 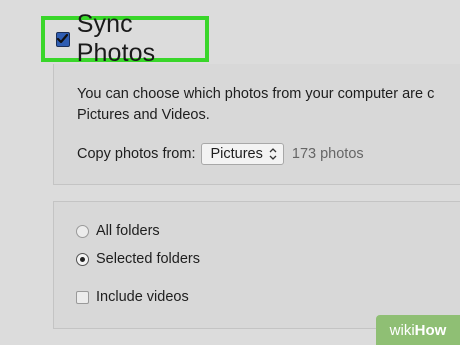 I want to click on selected-folders-radio, so click(x=82, y=259).